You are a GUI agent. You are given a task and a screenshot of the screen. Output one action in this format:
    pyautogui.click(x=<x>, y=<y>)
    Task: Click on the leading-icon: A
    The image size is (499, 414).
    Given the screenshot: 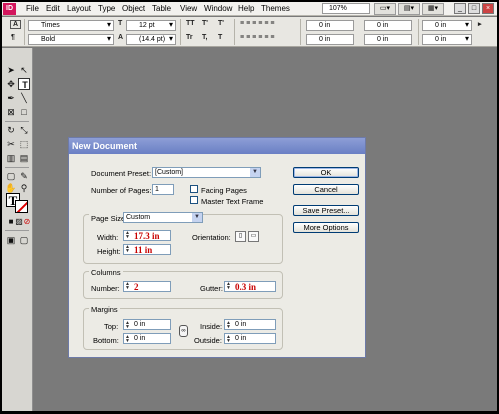 What is the action you would take?
    pyautogui.click(x=121, y=37)
    